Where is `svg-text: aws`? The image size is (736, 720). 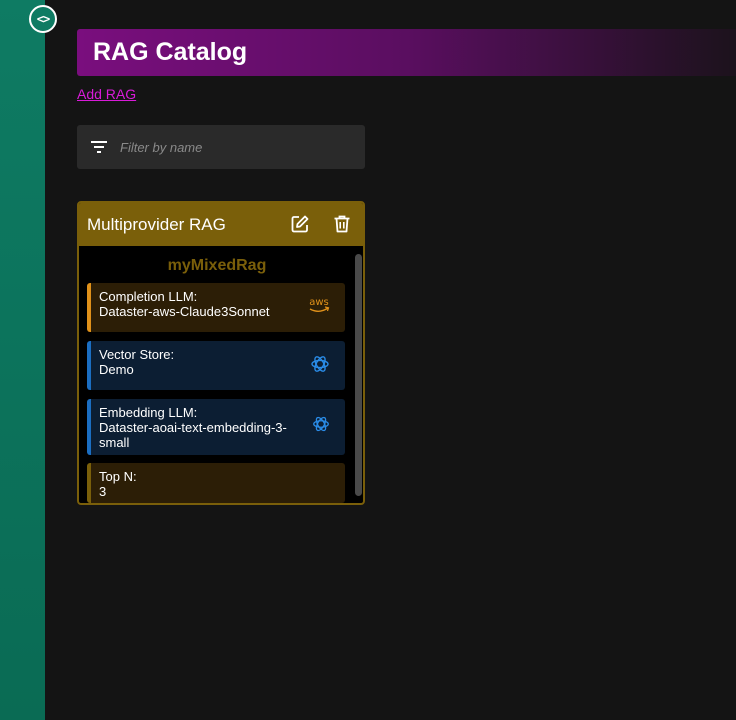
svg-text: aws is located at coordinates (319, 302).